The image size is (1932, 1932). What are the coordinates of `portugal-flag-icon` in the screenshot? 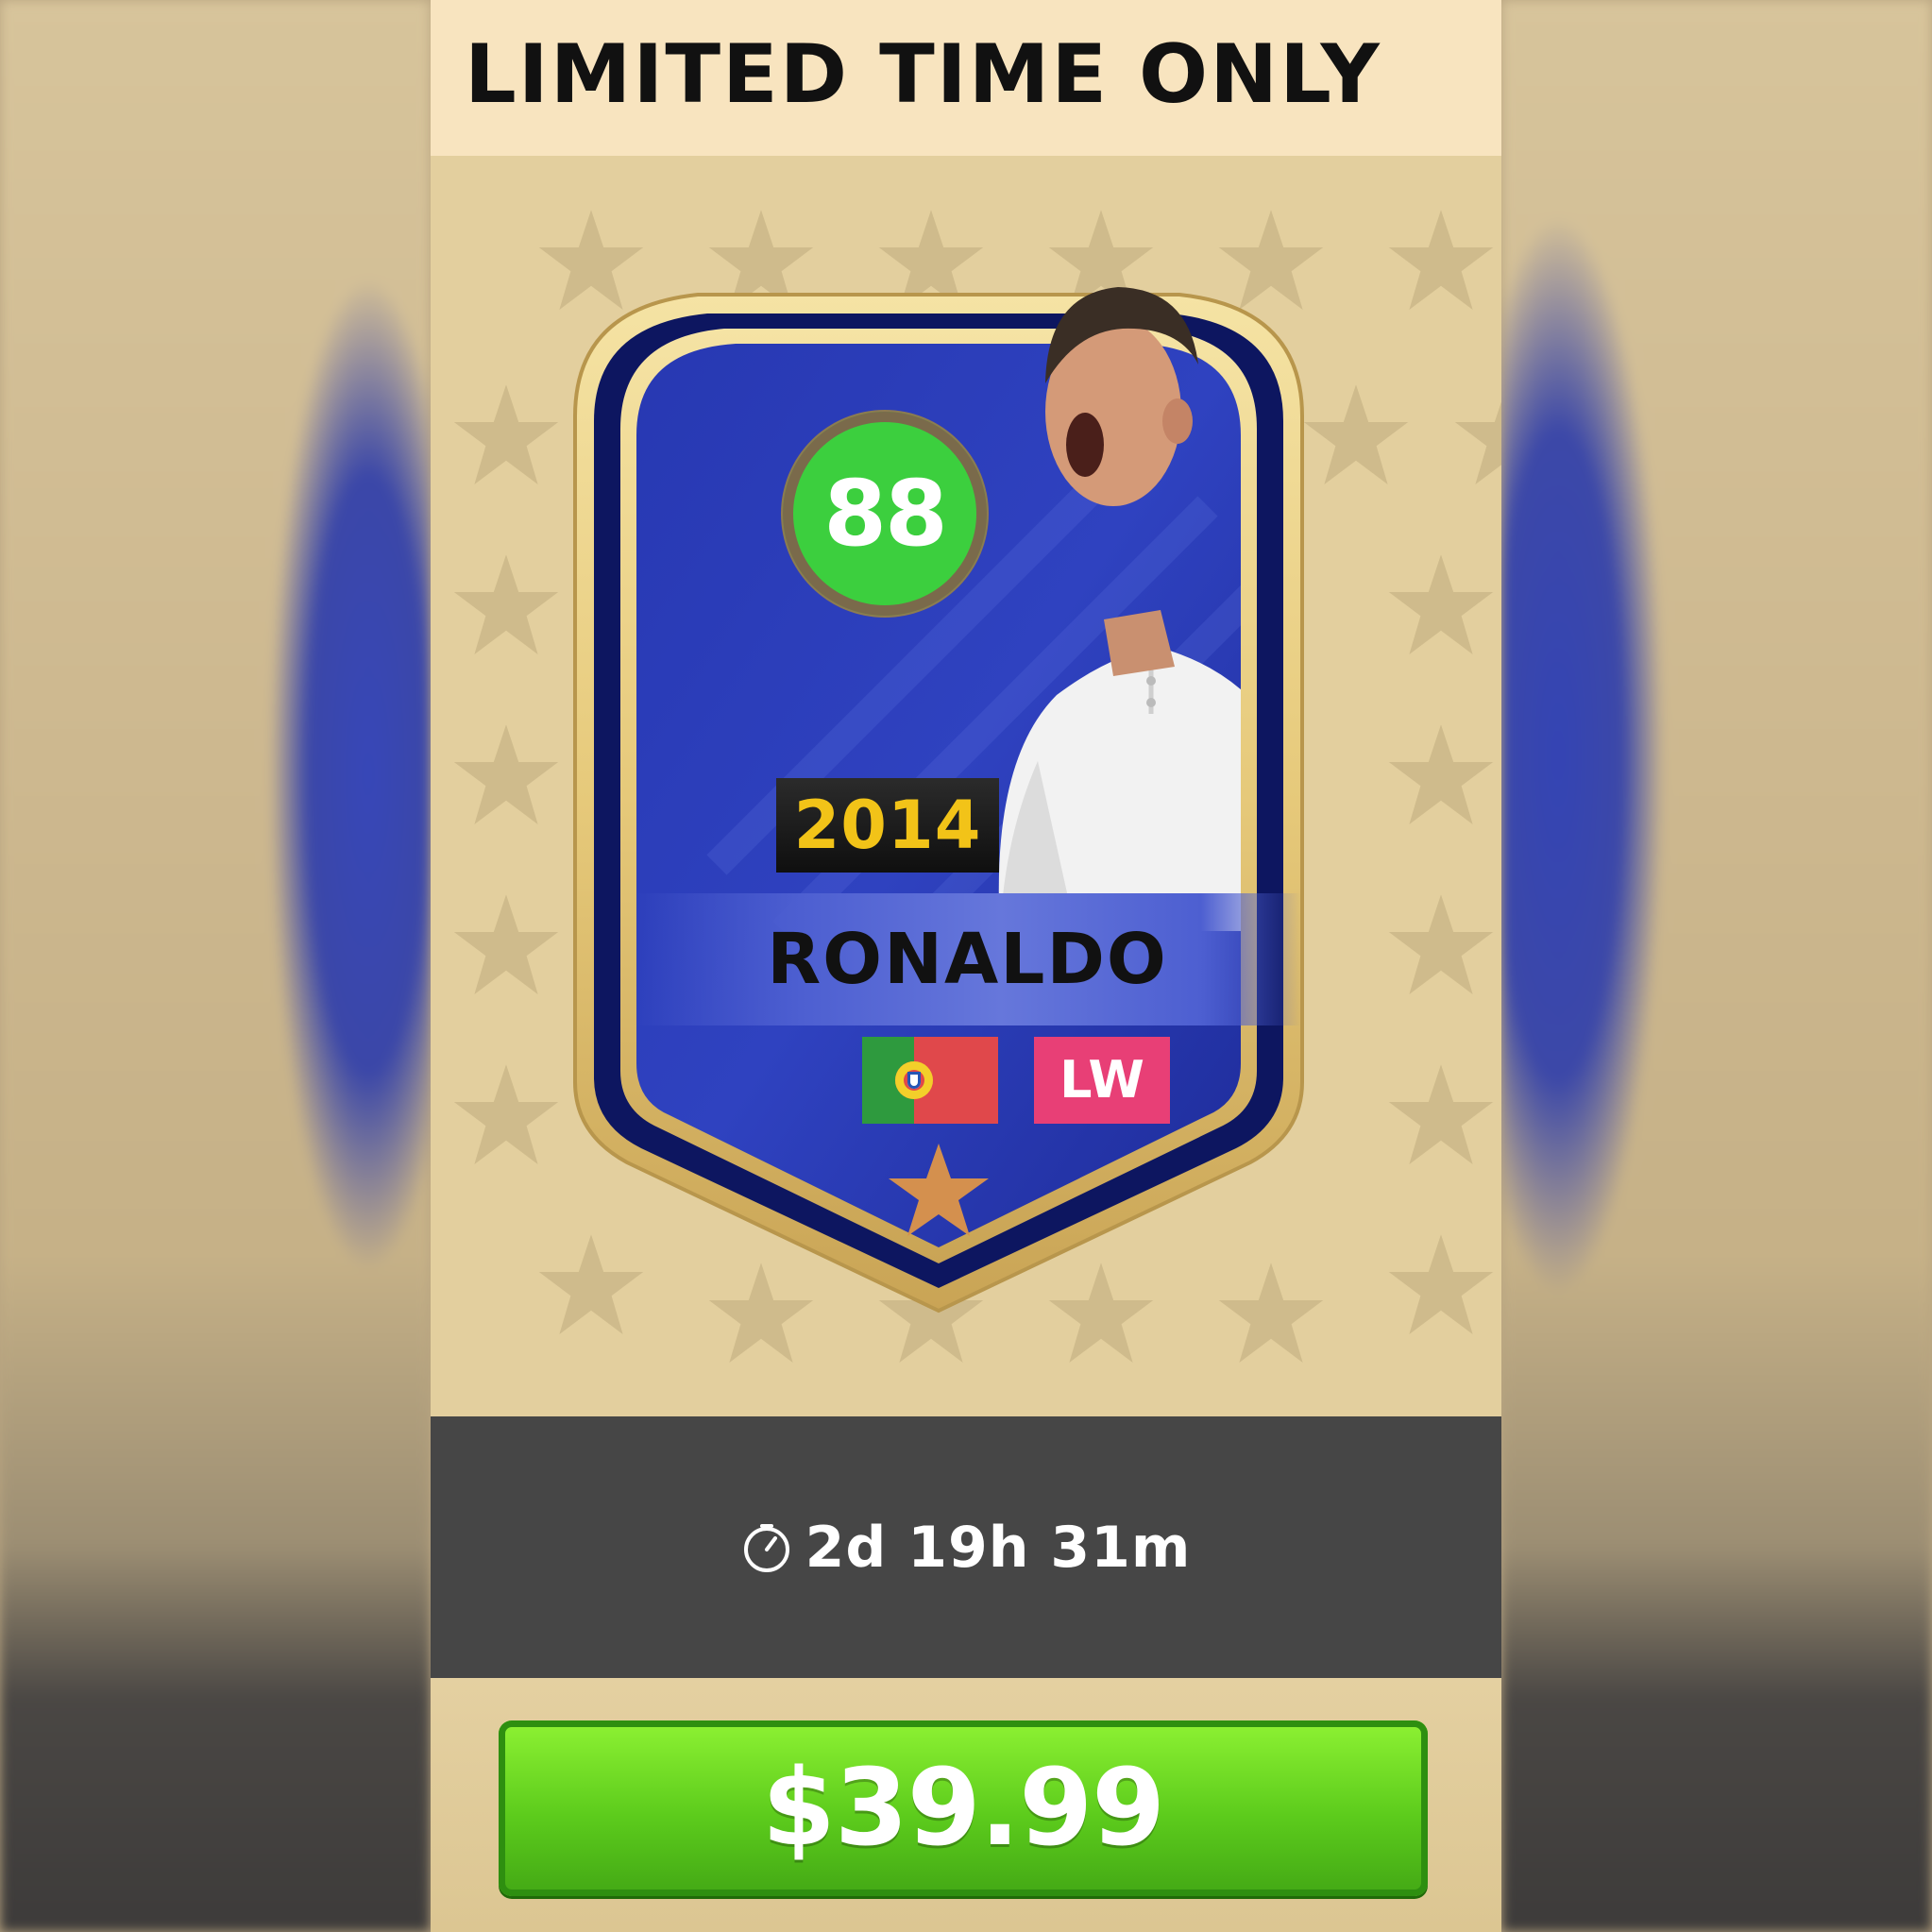 It's located at (930, 1080).